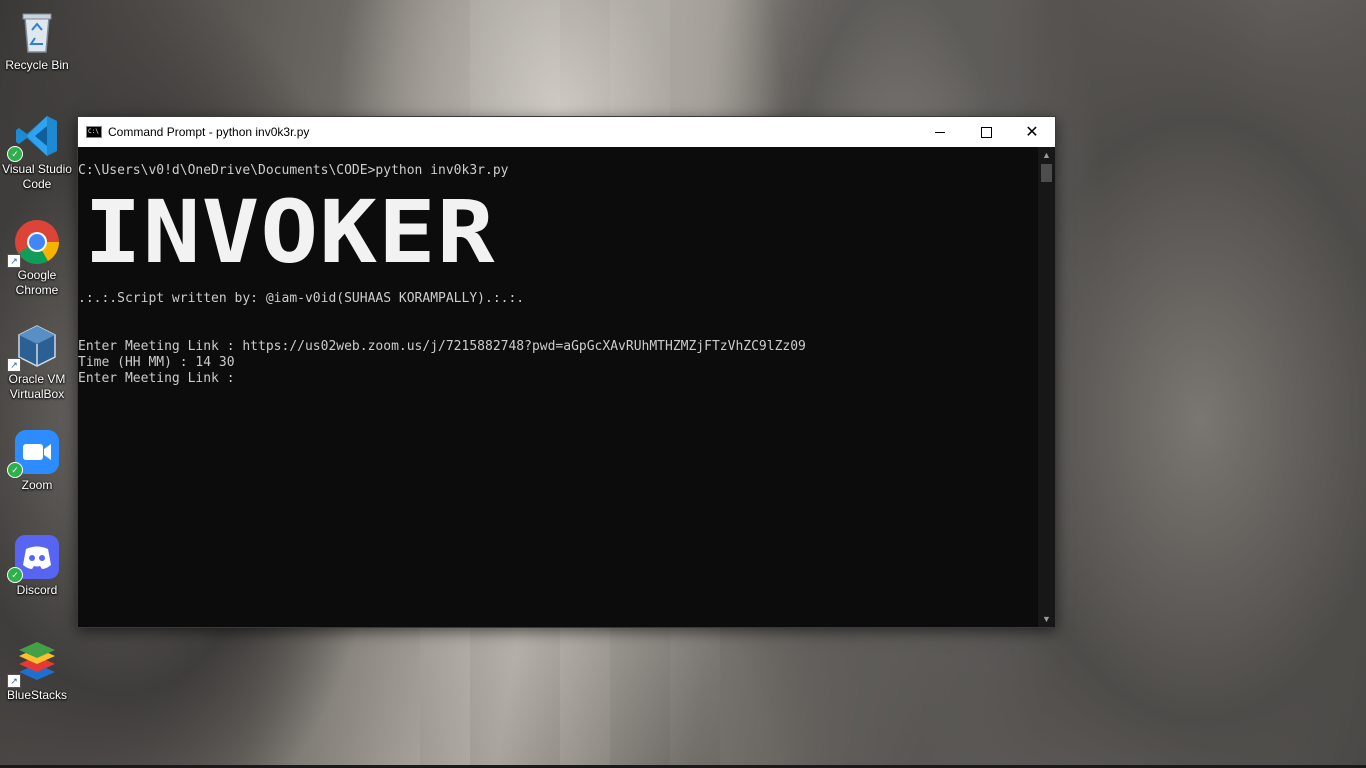 The image size is (1366, 768). Describe the element at coordinates (94, 132) in the screenshot. I see `cmd-app-icon: C:\` at that location.